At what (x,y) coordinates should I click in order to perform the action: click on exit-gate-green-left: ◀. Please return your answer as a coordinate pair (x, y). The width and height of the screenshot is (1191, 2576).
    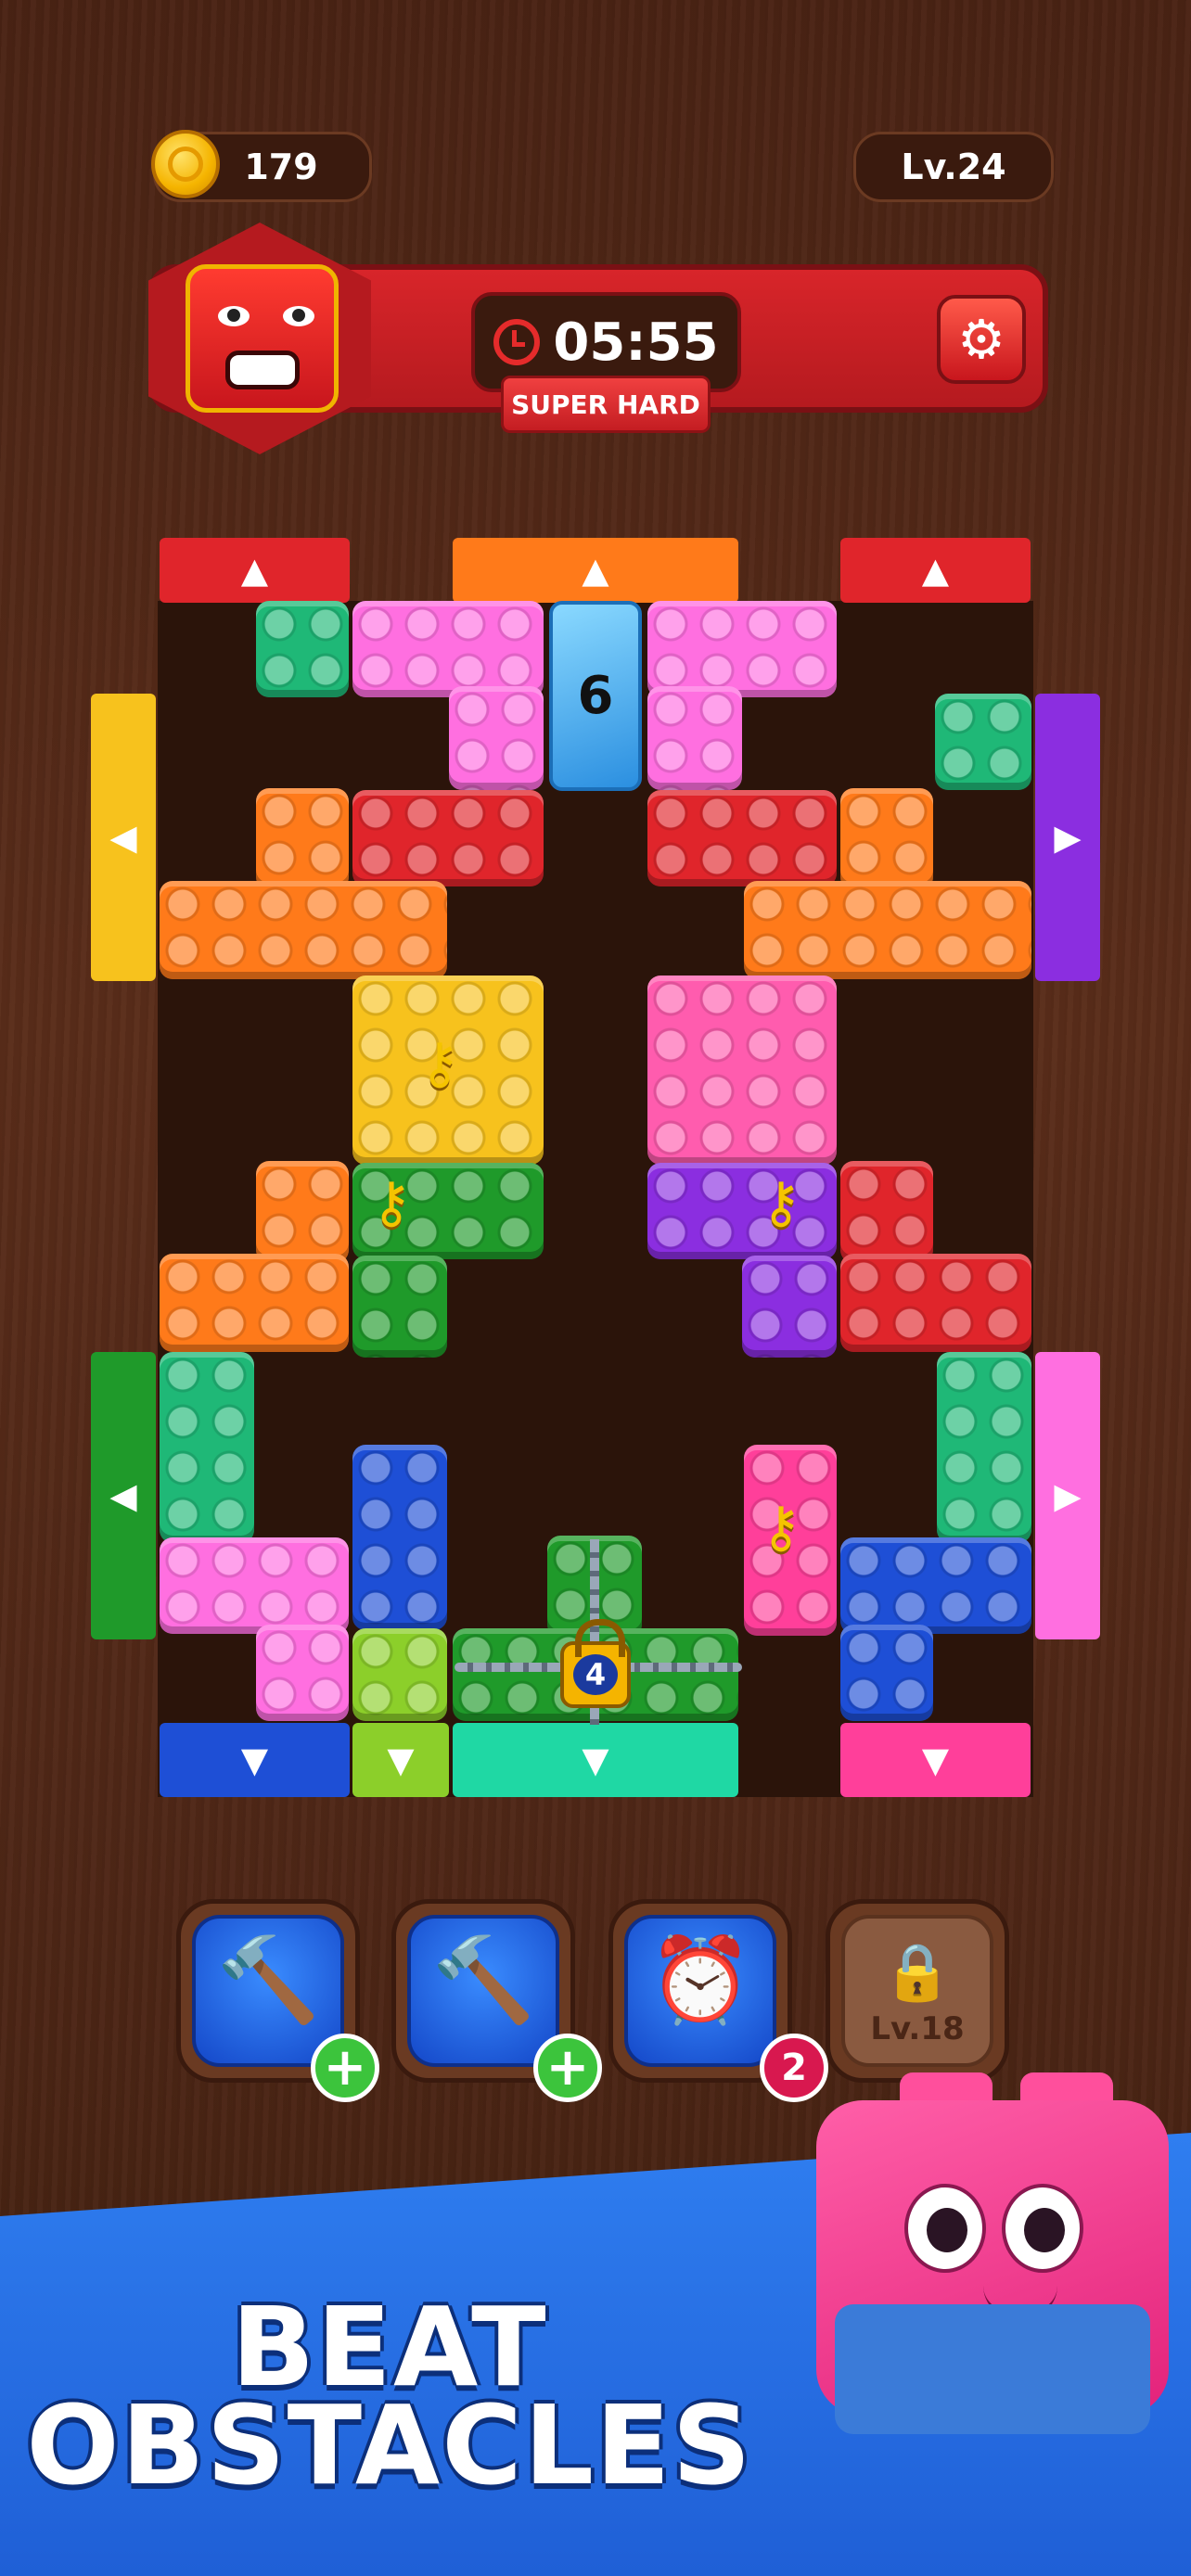
    Looking at the image, I should click on (123, 1495).